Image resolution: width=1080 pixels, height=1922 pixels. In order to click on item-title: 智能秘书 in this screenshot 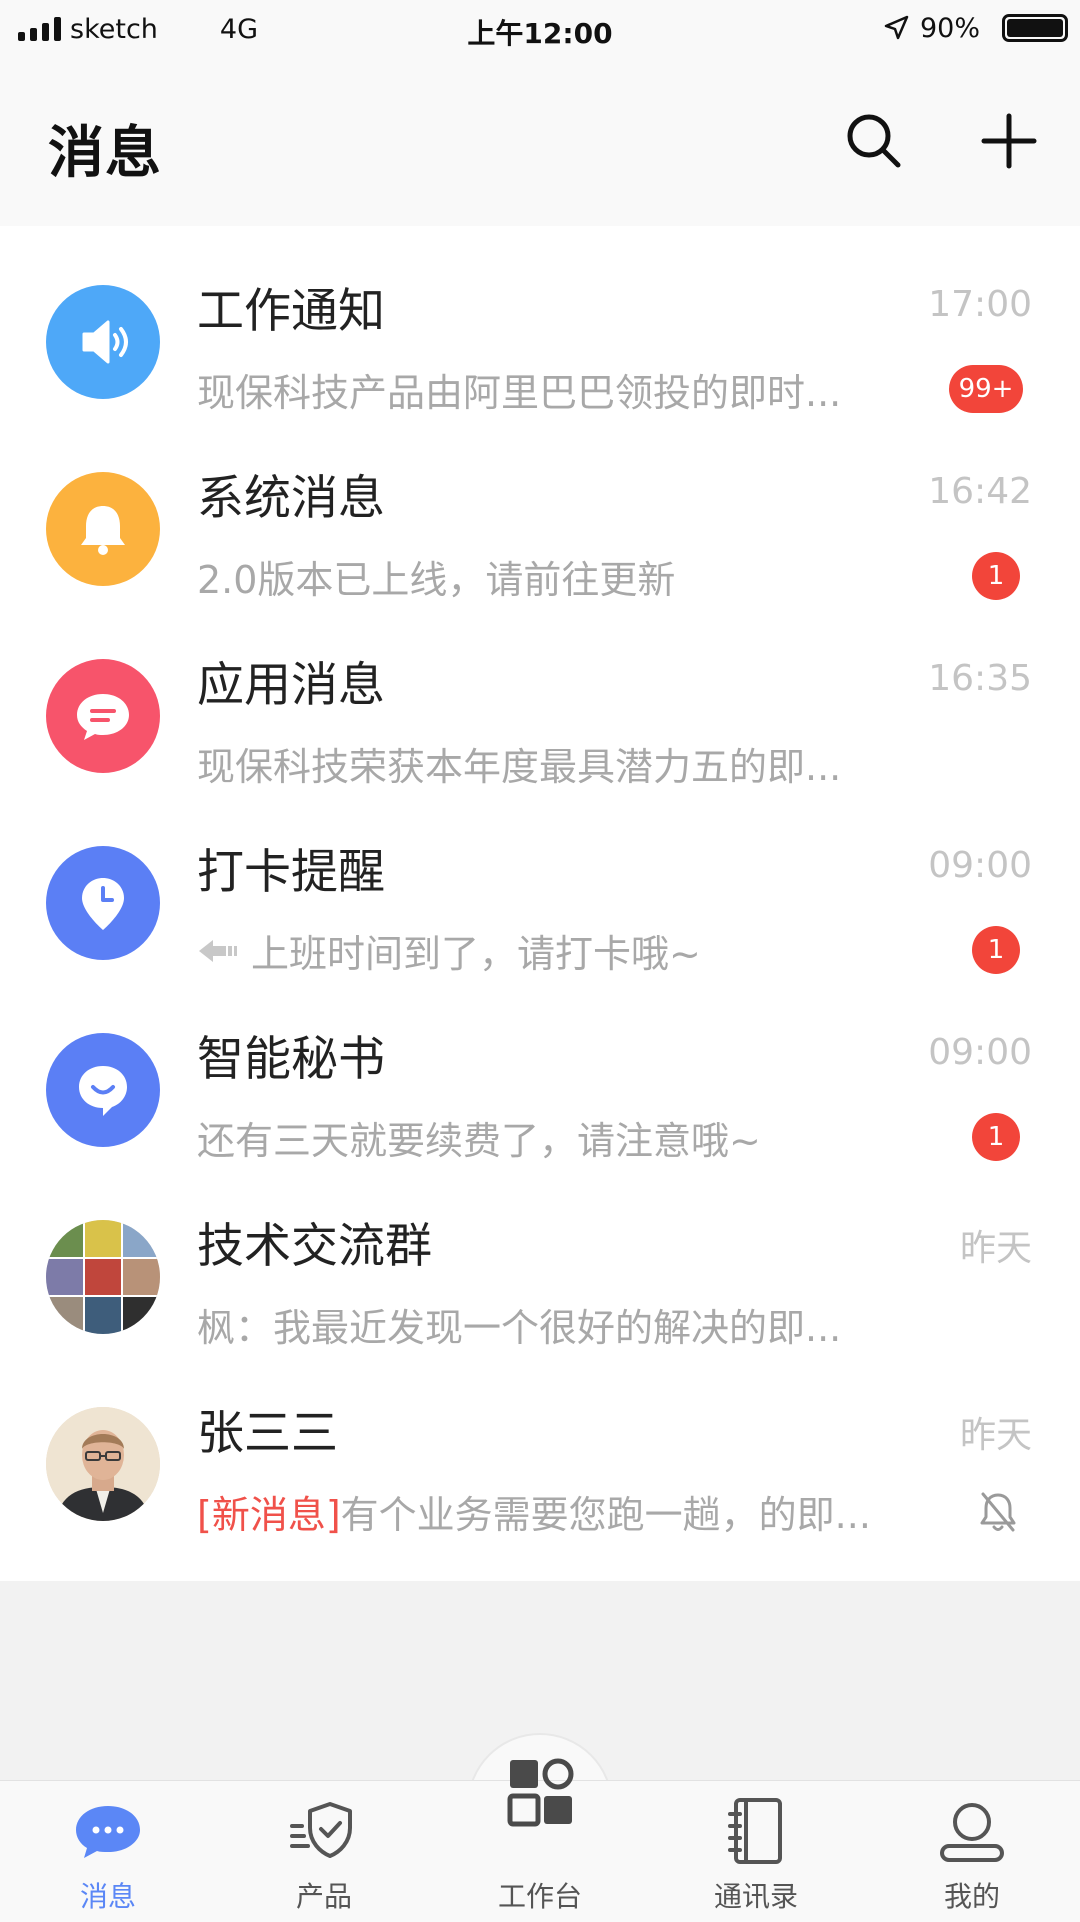, I will do `click(291, 1059)`.